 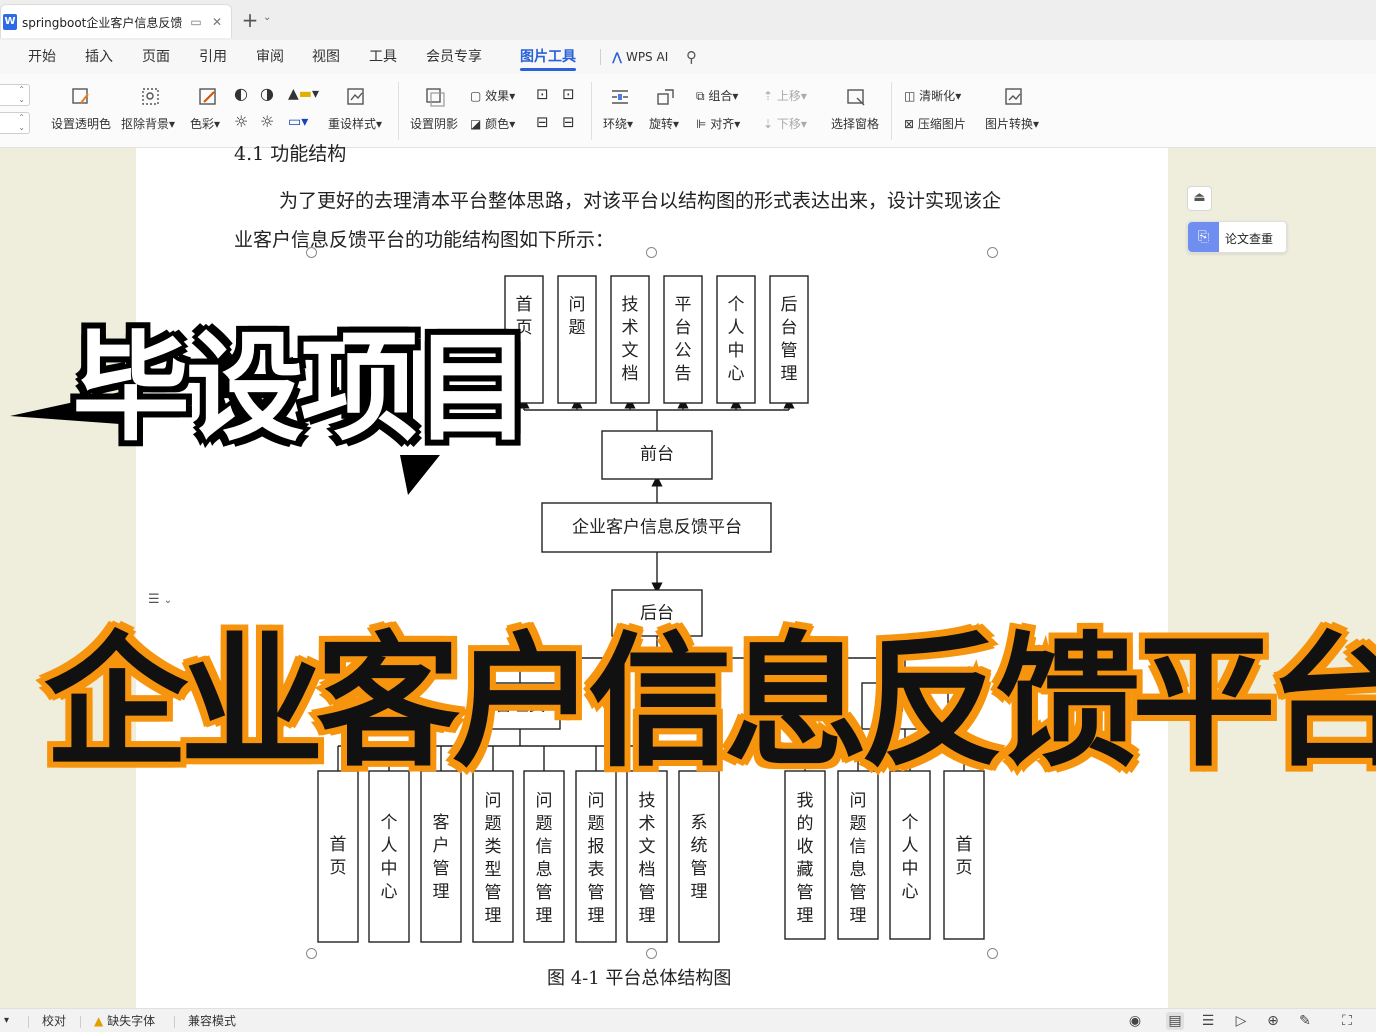 What do you see at coordinates (666, 97) in the screenshot?
I see `rotate-icon` at bounding box center [666, 97].